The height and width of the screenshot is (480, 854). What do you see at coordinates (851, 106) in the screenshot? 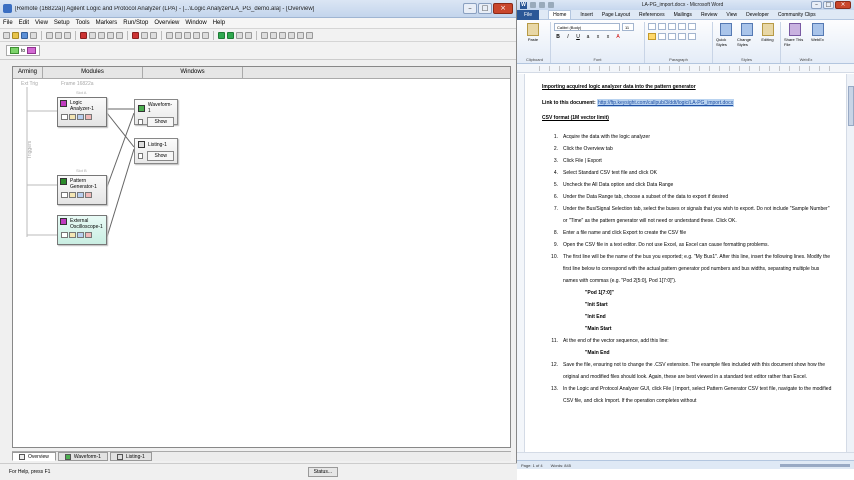
I see `scroll-thumb` at bounding box center [851, 106].